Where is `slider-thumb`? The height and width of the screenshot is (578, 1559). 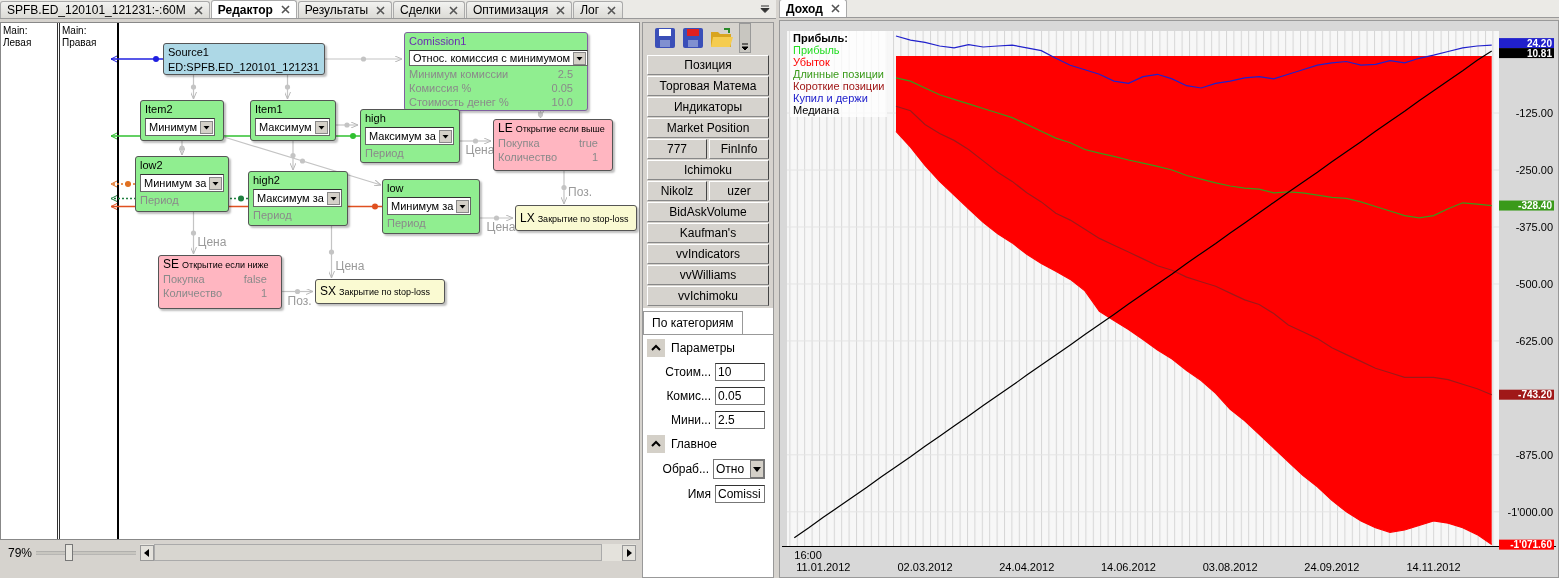 slider-thumb is located at coordinates (69, 552).